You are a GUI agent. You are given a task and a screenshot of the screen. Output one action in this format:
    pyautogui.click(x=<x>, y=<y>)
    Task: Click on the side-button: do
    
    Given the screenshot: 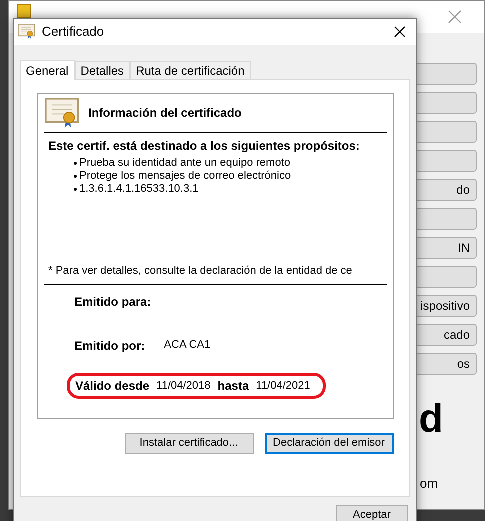 What is the action you would take?
    pyautogui.click(x=445, y=190)
    